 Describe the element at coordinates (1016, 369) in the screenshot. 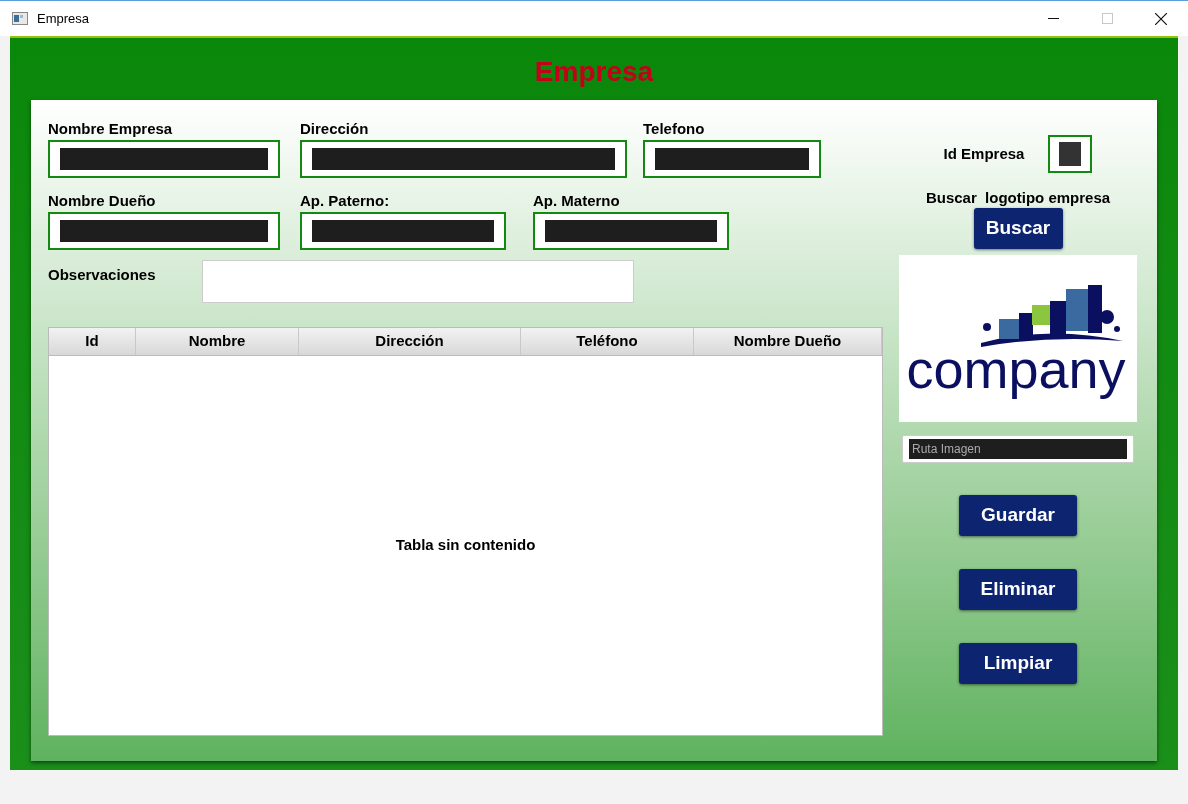

I see `logo-text: company` at that location.